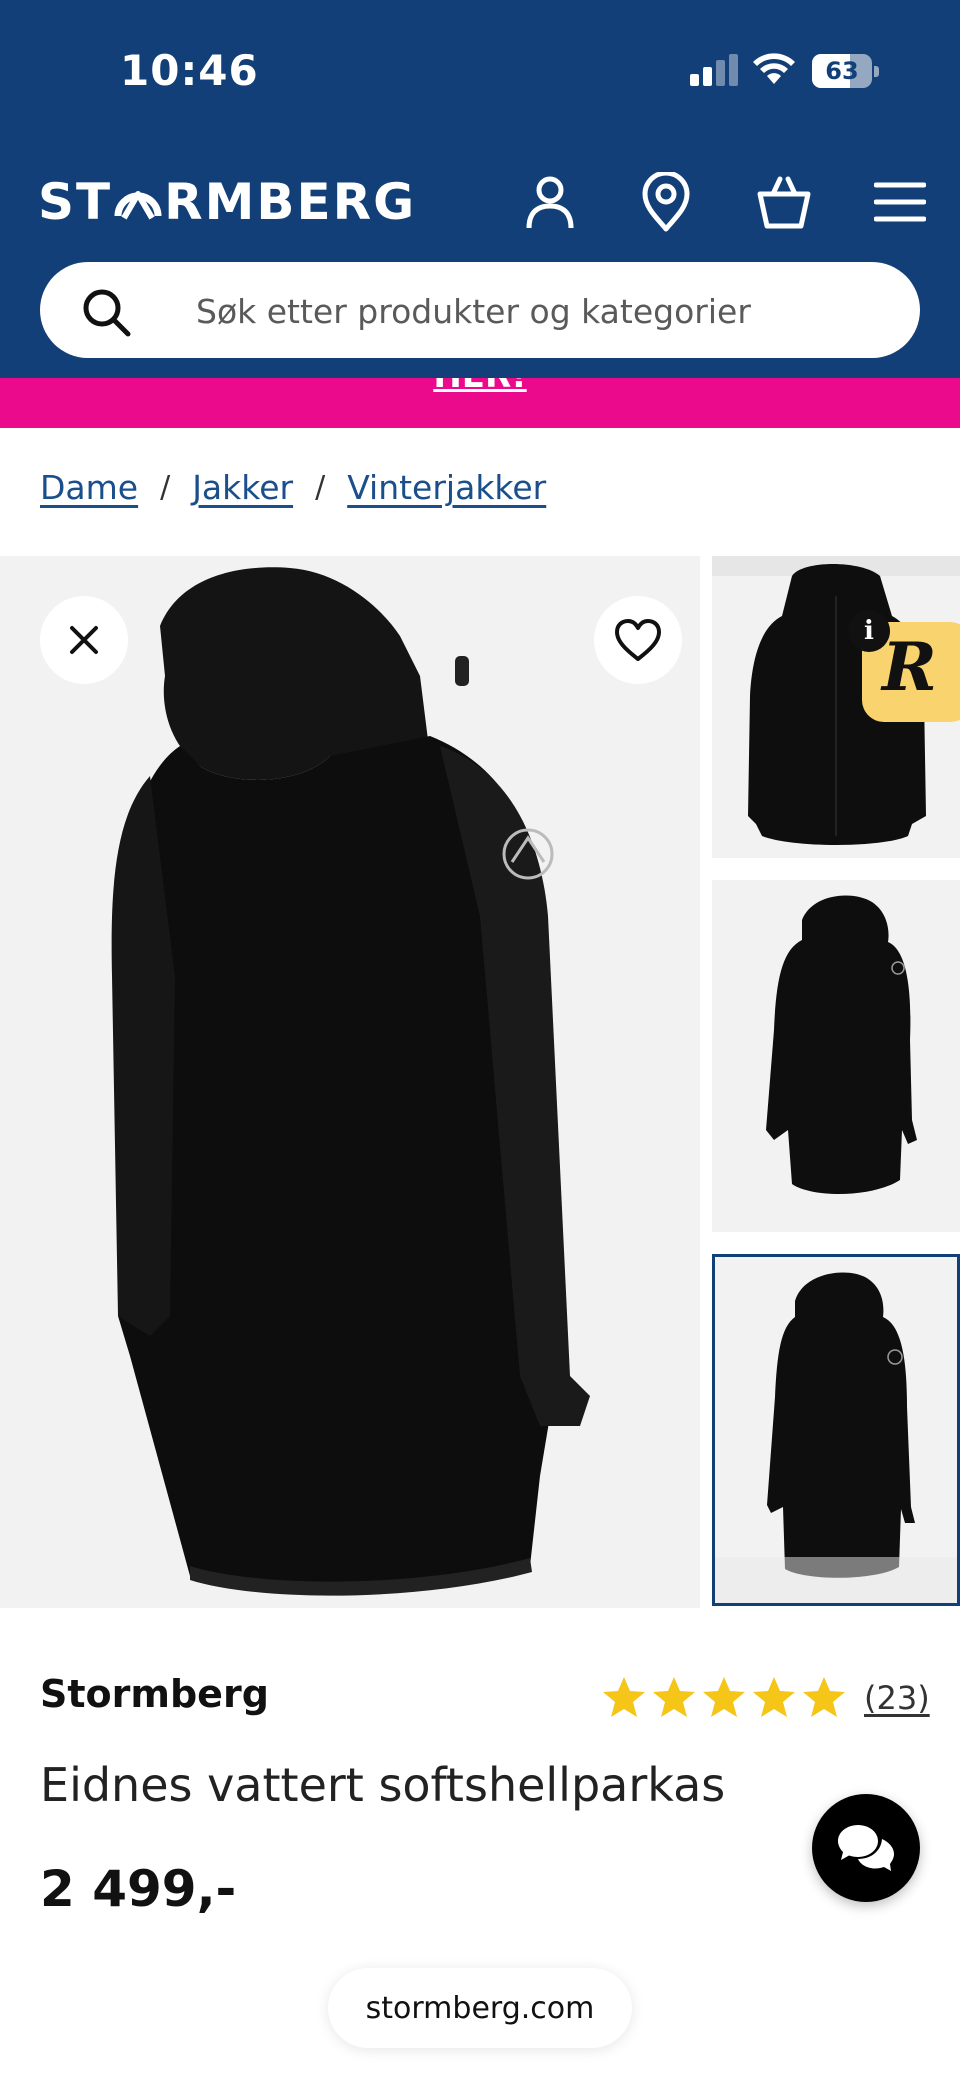  What do you see at coordinates (383, 1785) in the screenshot?
I see `product-title: Eidnes vattert softshellparkas` at bounding box center [383, 1785].